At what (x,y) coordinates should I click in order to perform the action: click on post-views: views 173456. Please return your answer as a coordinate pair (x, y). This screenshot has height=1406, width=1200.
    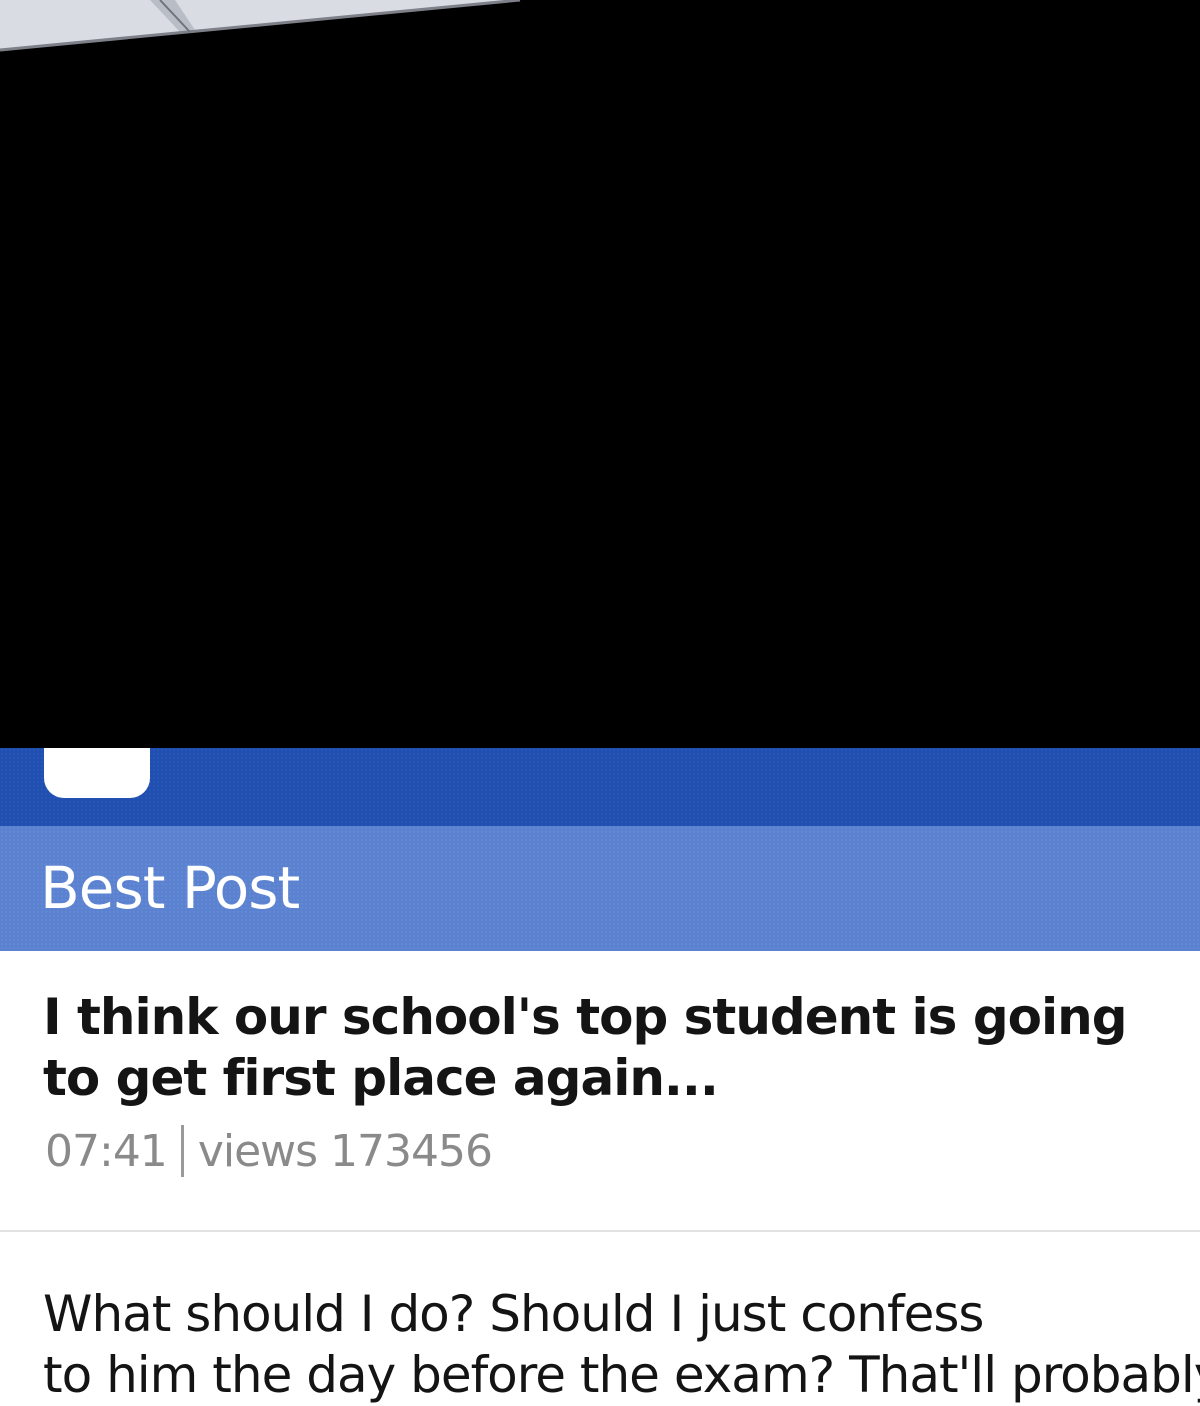
    Looking at the image, I should click on (345, 1151).